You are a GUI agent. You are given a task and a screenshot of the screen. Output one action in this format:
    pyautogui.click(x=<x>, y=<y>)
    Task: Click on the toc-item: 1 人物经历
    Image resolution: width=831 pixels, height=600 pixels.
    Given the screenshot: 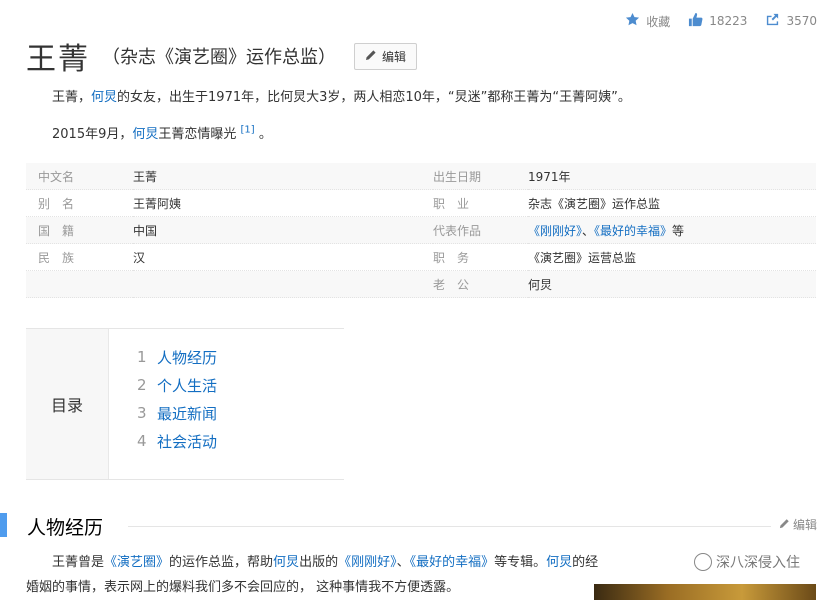 What is the action you would take?
    pyautogui.click(x=177, y=357)
    